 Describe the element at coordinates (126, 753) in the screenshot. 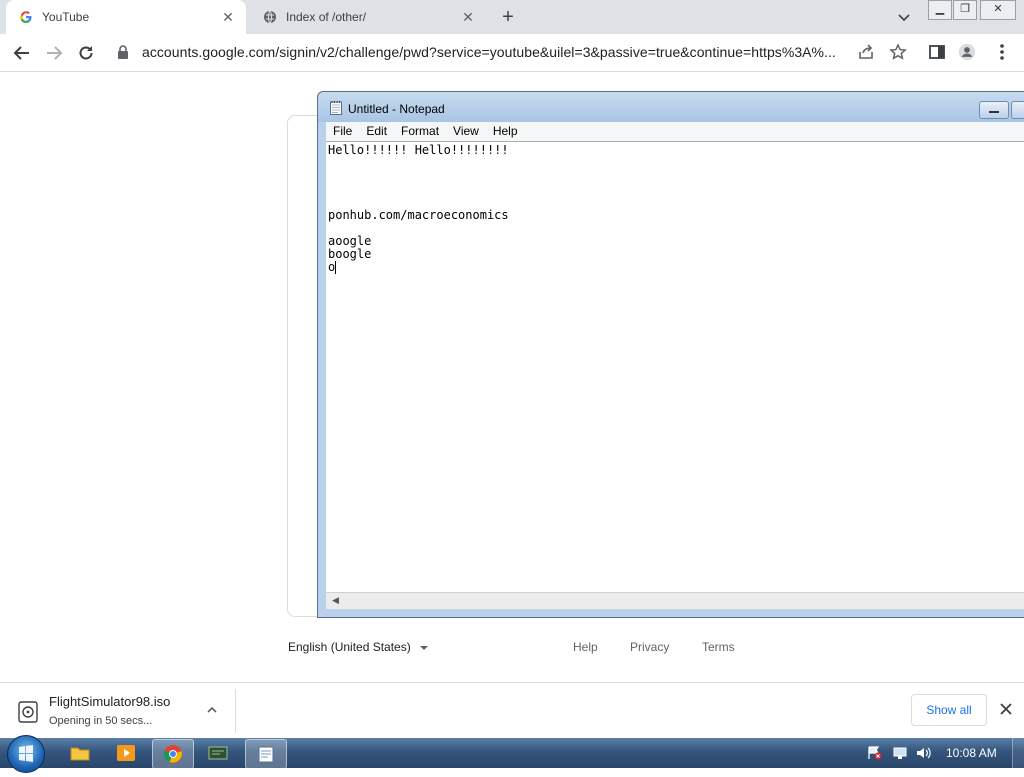

I see `taskbar-media-player-icon` at that location.